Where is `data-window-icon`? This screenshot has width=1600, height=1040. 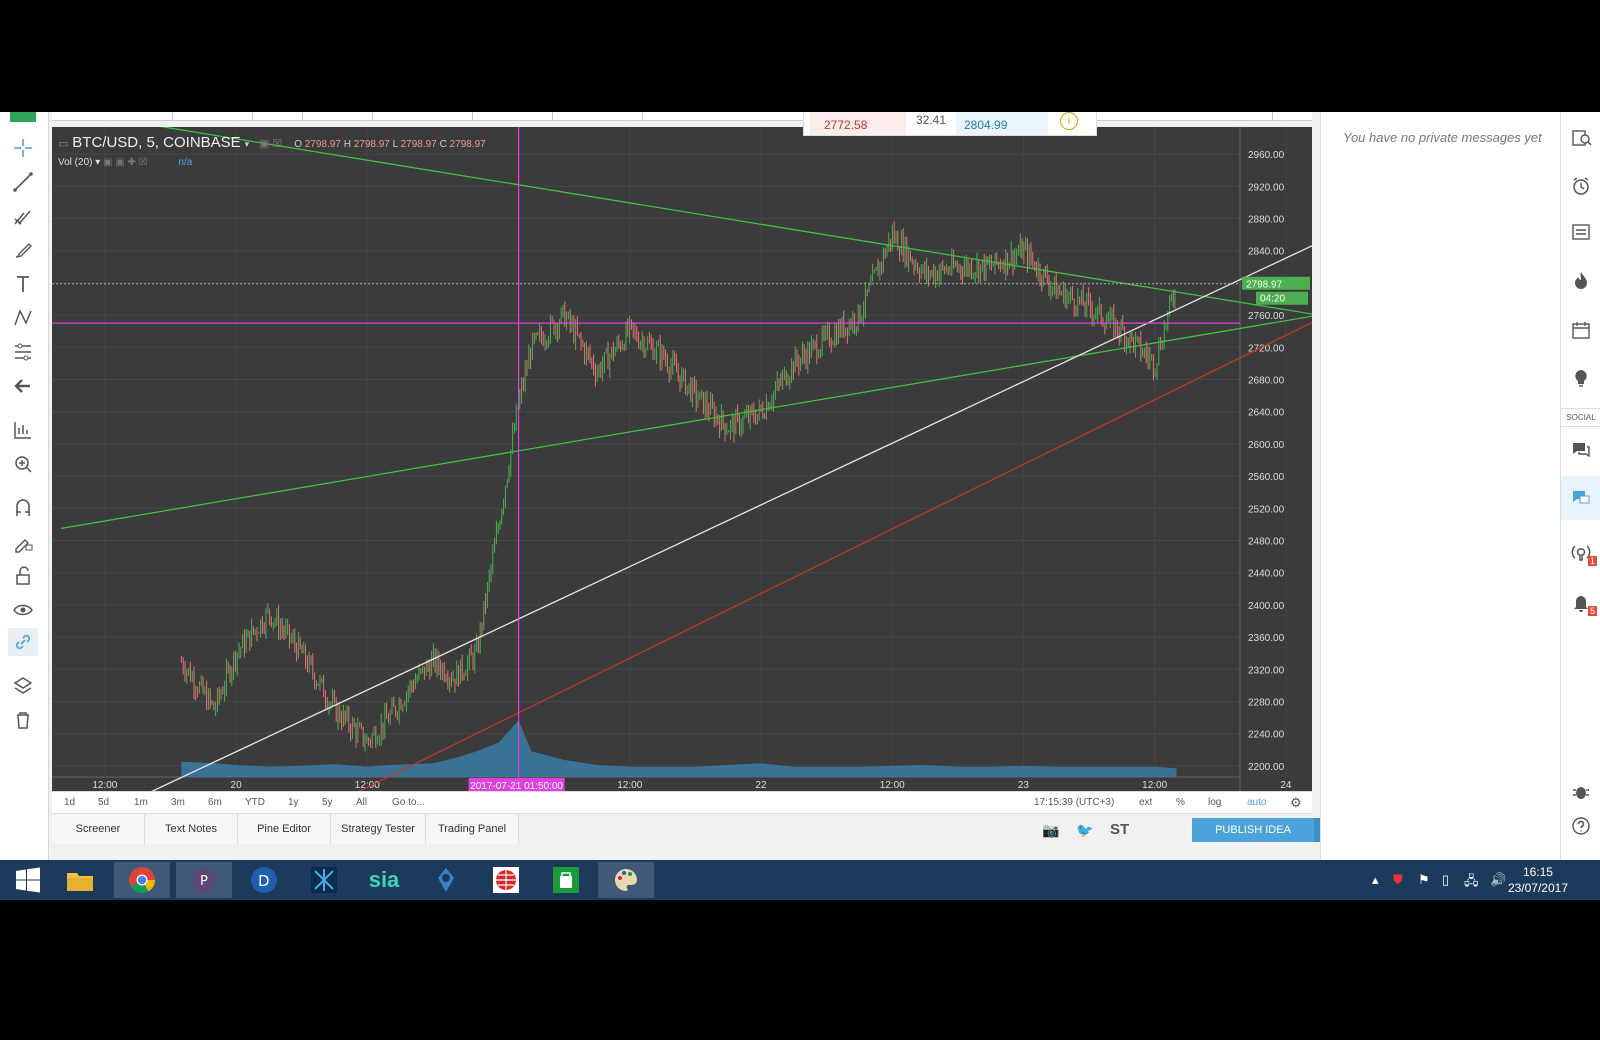 data-window-icon is located at coordinates (1581, 232).